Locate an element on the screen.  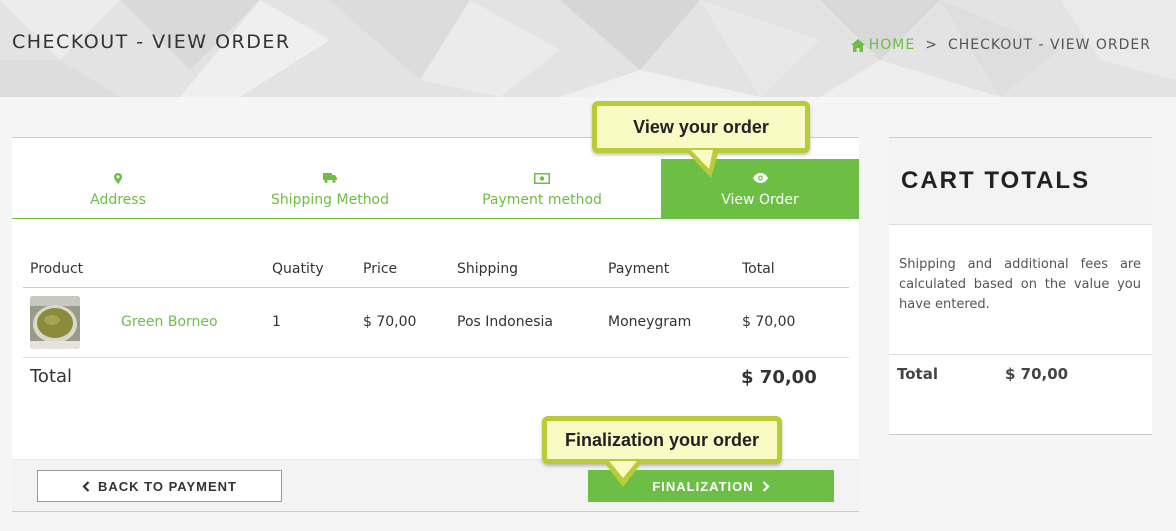
quantity-cell: 1 is located at coordinates (310, 322).